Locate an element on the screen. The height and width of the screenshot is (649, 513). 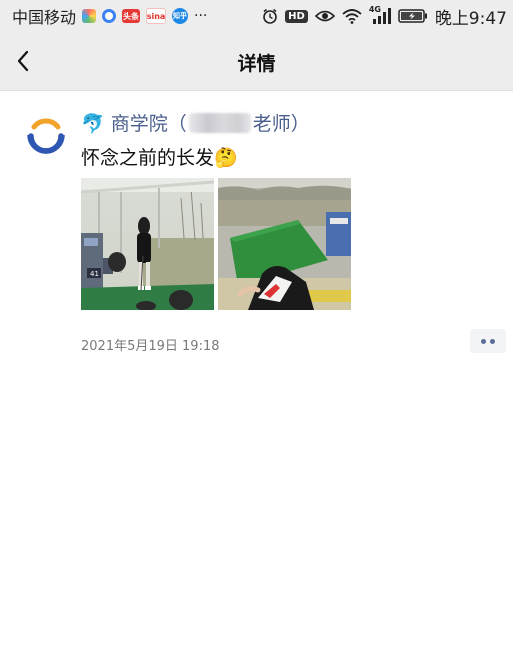
wifi-icon is located at coordinates (352, 16).